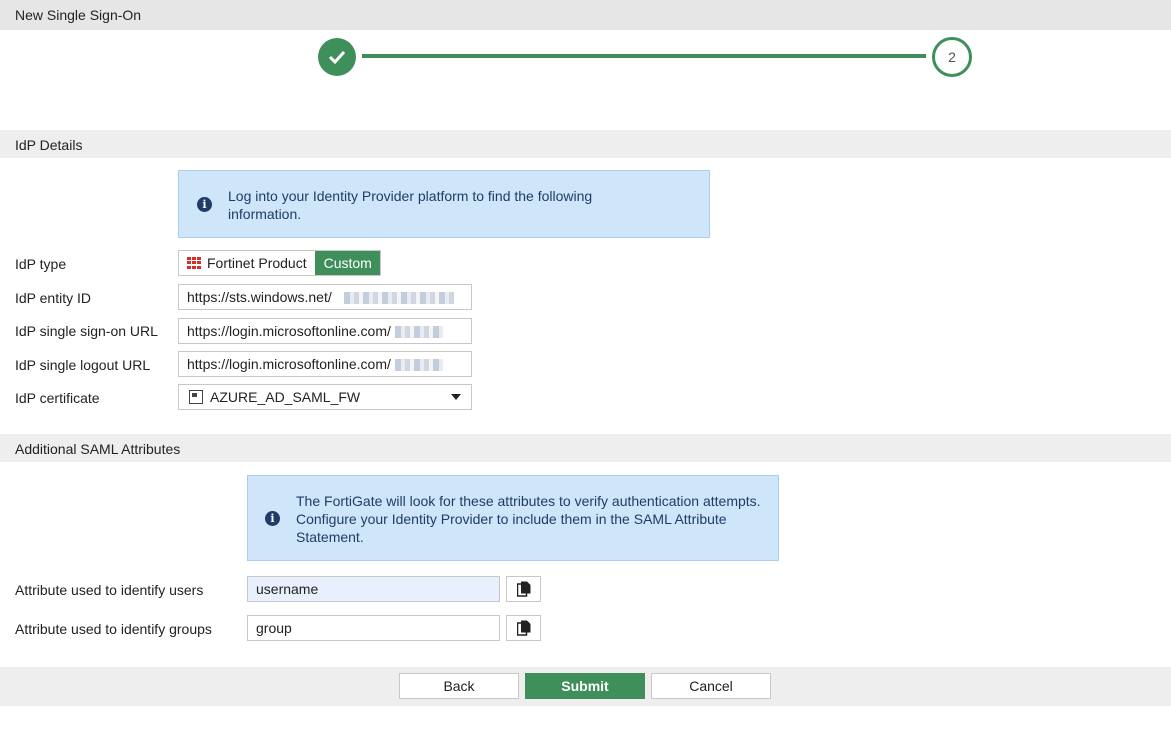 The width and height of the screenshot is (1171, 729). Describe the element at coordinates (585, 448) in the screenshot. I see `section-heading-saml-attributes: Additional SAML Attributes` at that location.